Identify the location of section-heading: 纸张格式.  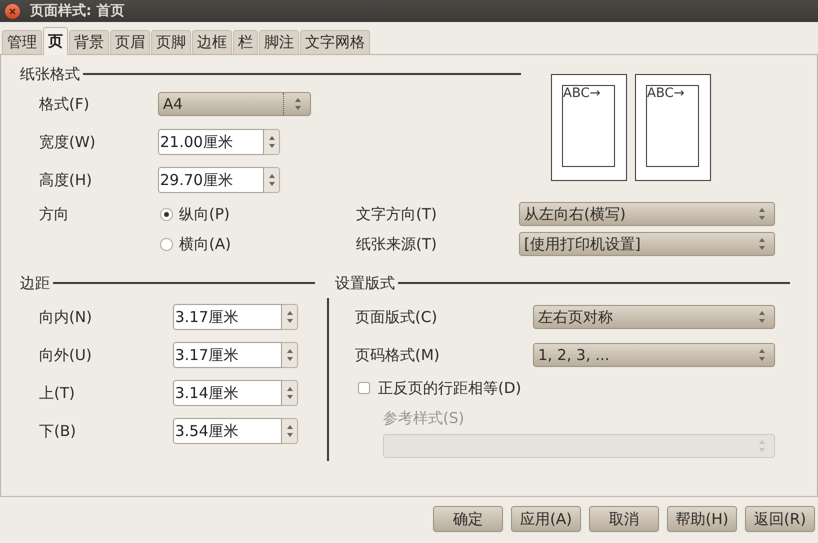
(50, 74).